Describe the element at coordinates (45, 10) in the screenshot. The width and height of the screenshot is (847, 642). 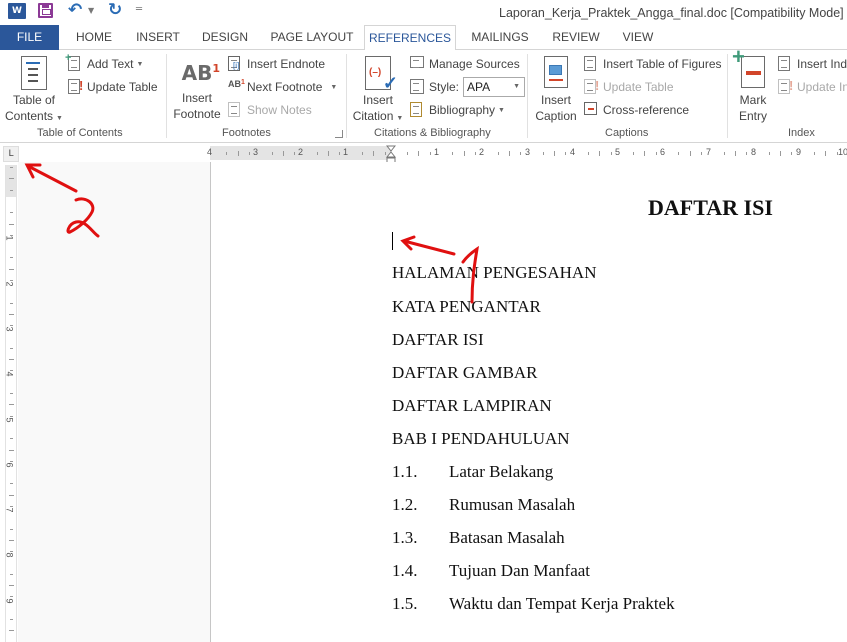
I see `save-icon` at that location.